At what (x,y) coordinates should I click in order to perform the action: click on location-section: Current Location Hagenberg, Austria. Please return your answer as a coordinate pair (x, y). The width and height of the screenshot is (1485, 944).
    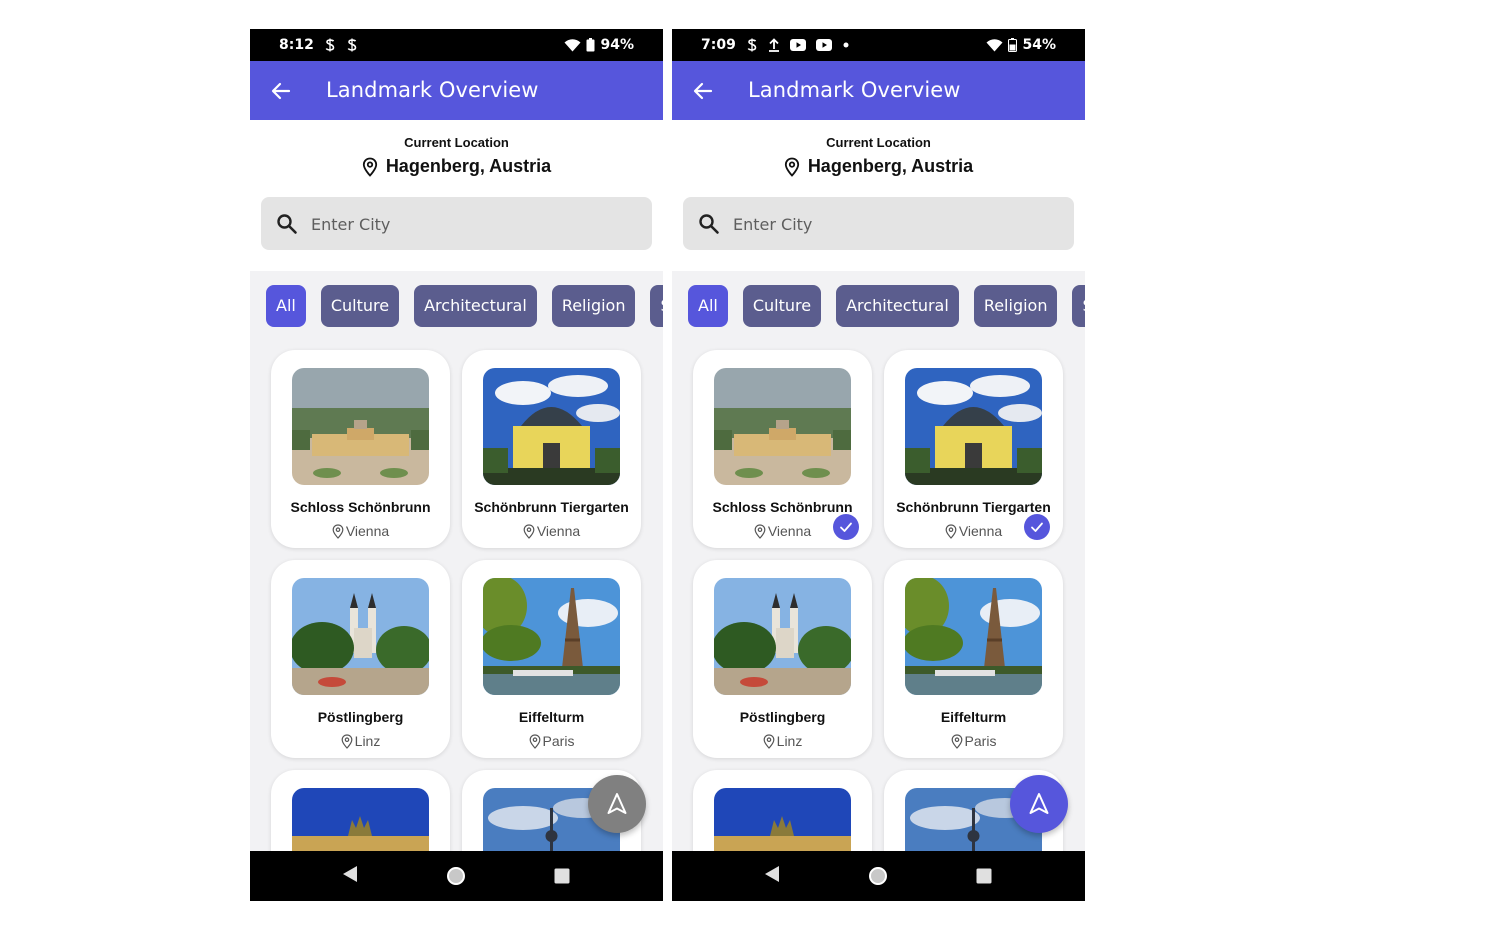
    Looking at the image, I should click on (456, 195).